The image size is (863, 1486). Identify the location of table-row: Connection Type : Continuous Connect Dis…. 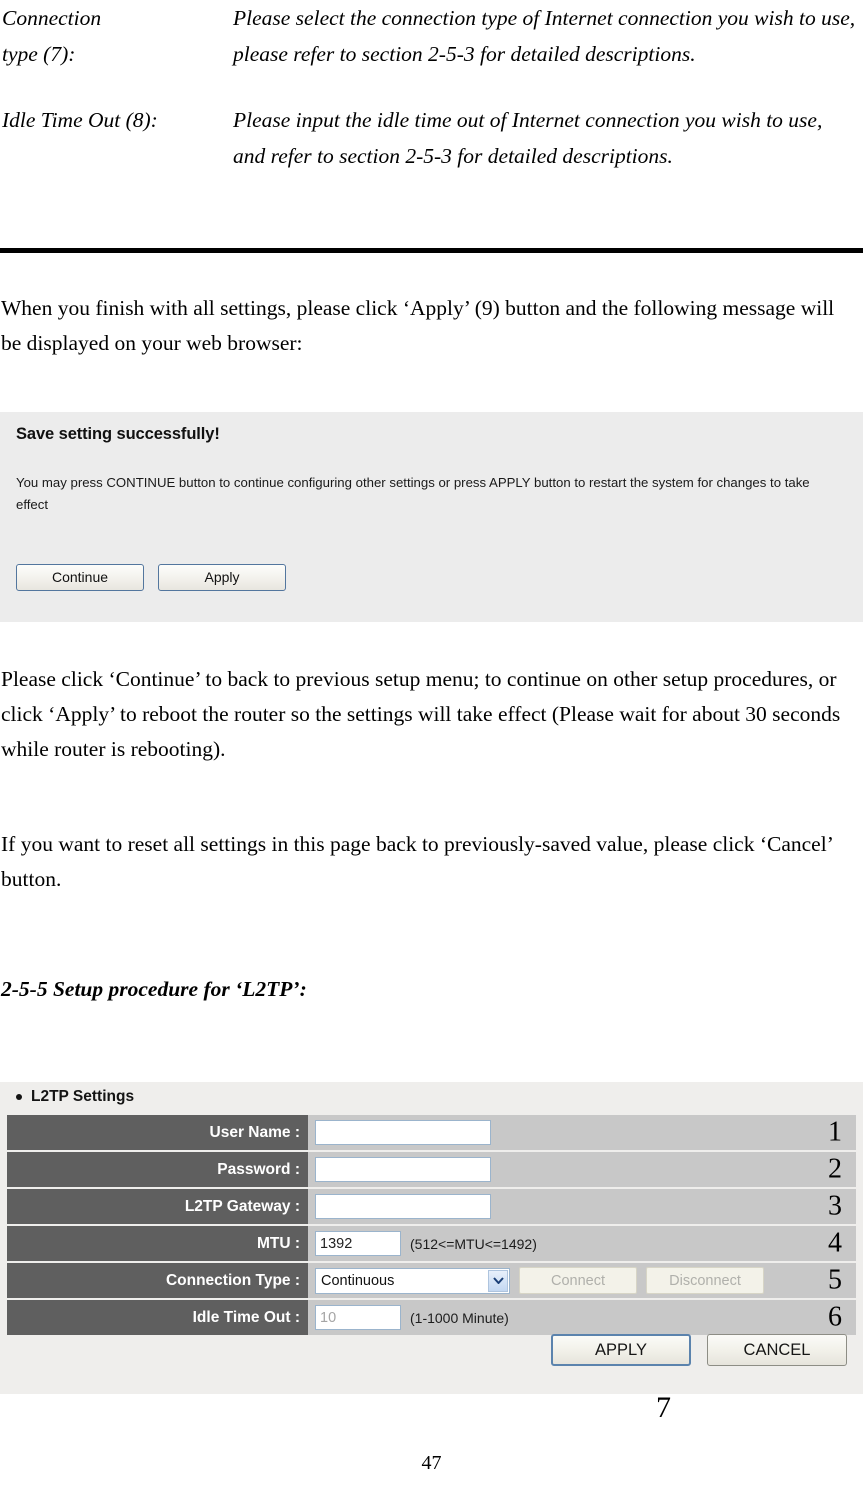
(431, 1280).